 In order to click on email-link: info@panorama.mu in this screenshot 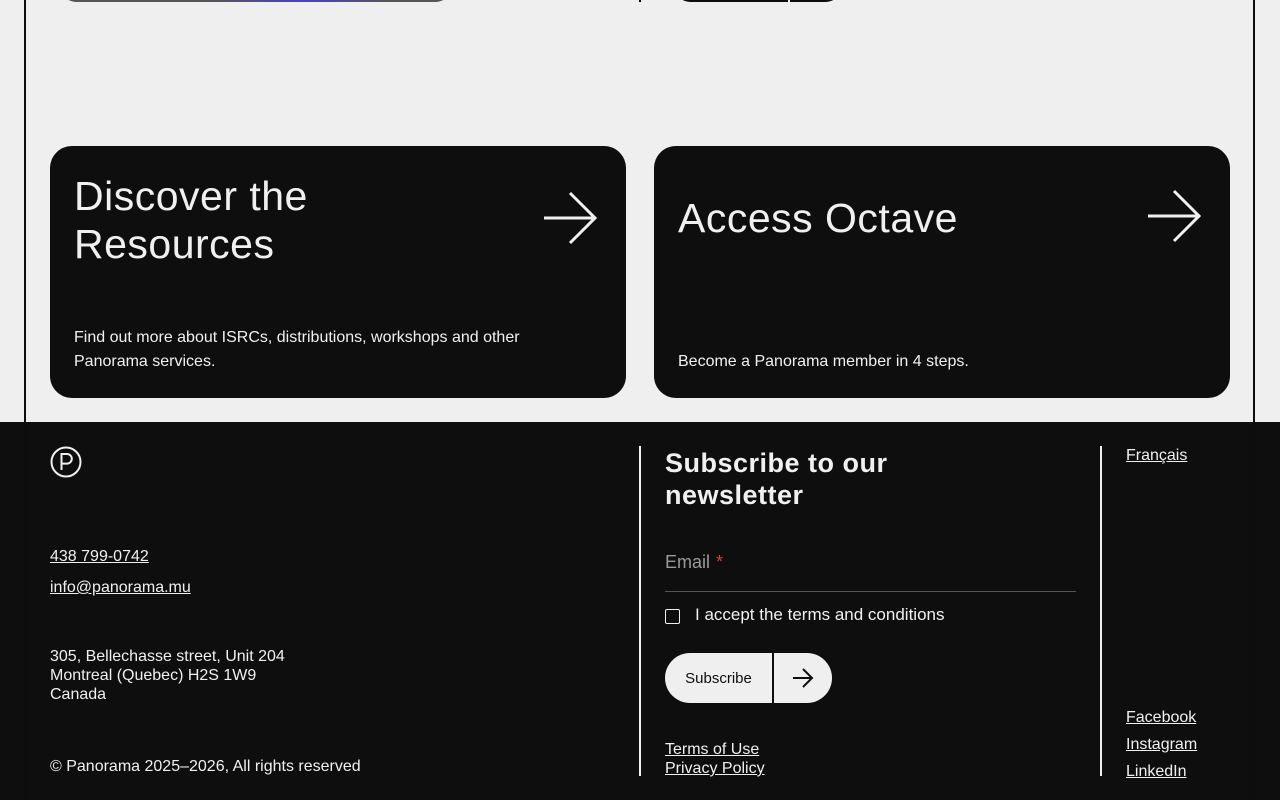, I will do `click(120, 588)`.